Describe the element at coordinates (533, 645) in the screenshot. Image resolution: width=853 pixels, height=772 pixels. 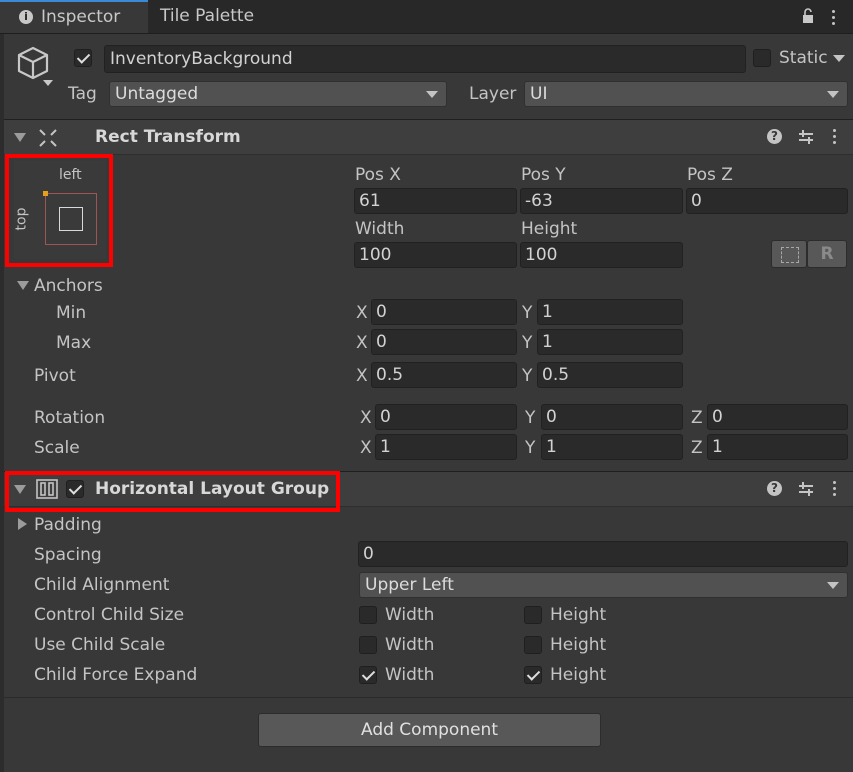
I see `use-scale-height-checkbox` at that location.